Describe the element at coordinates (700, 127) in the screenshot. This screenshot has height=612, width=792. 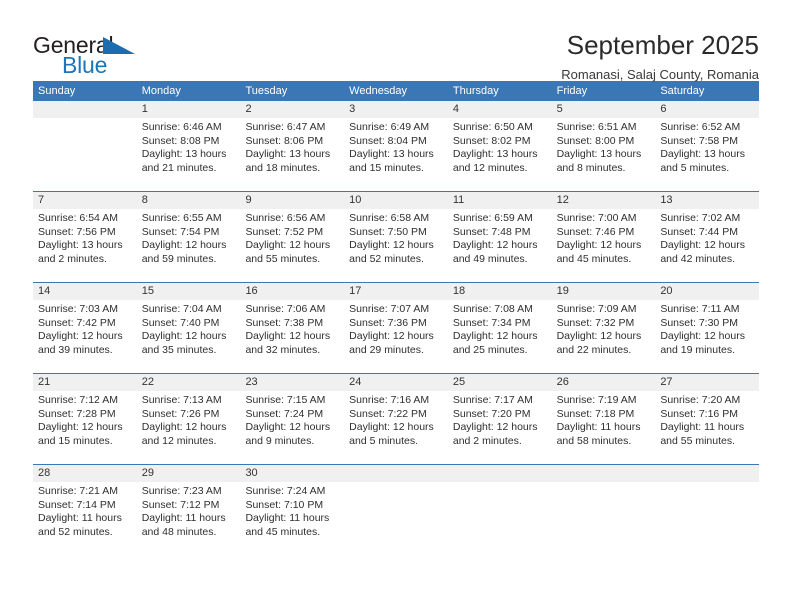
I see `day-detail-line: Sunrise: 6:52 AM` at that location.